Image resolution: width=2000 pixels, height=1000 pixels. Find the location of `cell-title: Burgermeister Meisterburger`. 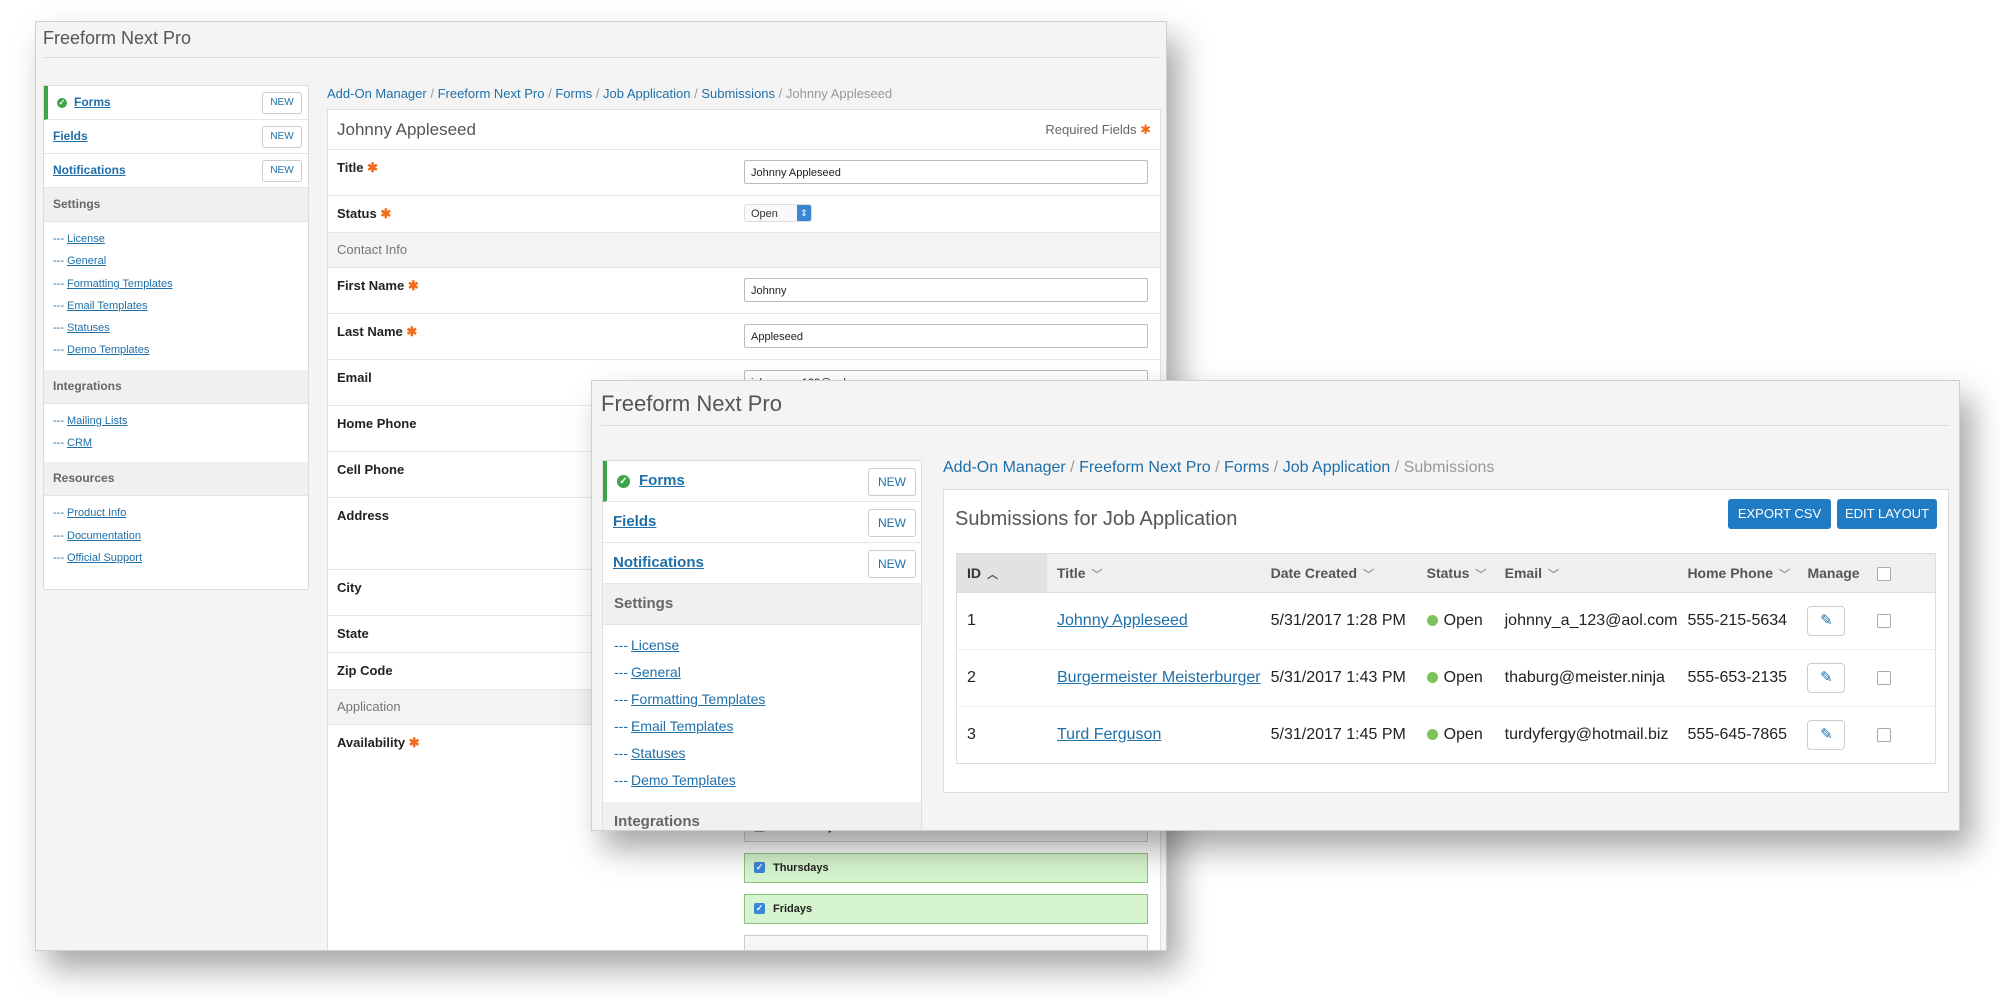

cell-title: Burgermeister Meisterburger is located at coordinates (1154, 678).